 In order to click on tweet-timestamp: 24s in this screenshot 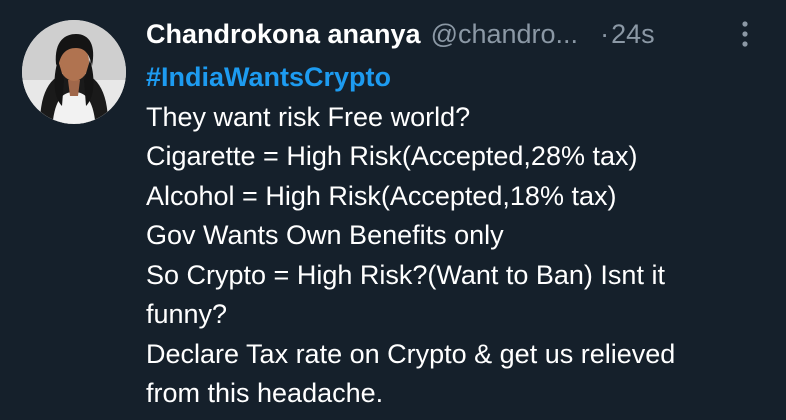, I will do `click(633, 34)`.